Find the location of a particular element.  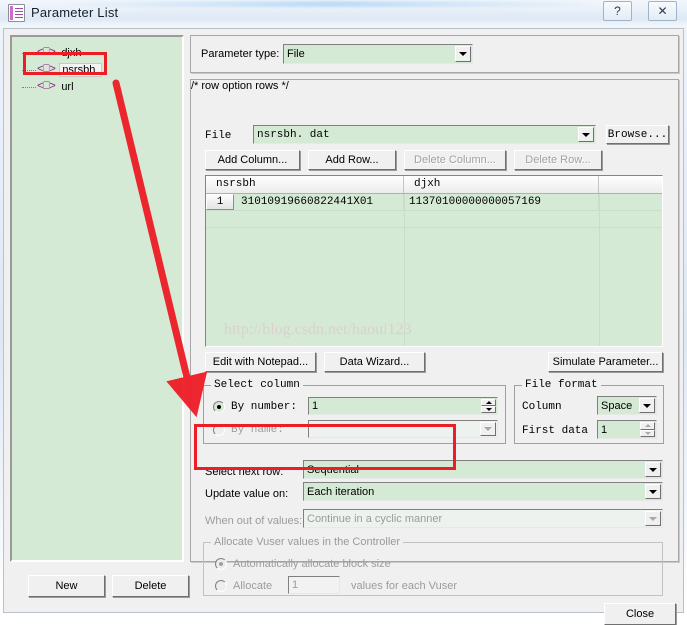

tree-item-label: djxh is located at coordinates (71, 52).